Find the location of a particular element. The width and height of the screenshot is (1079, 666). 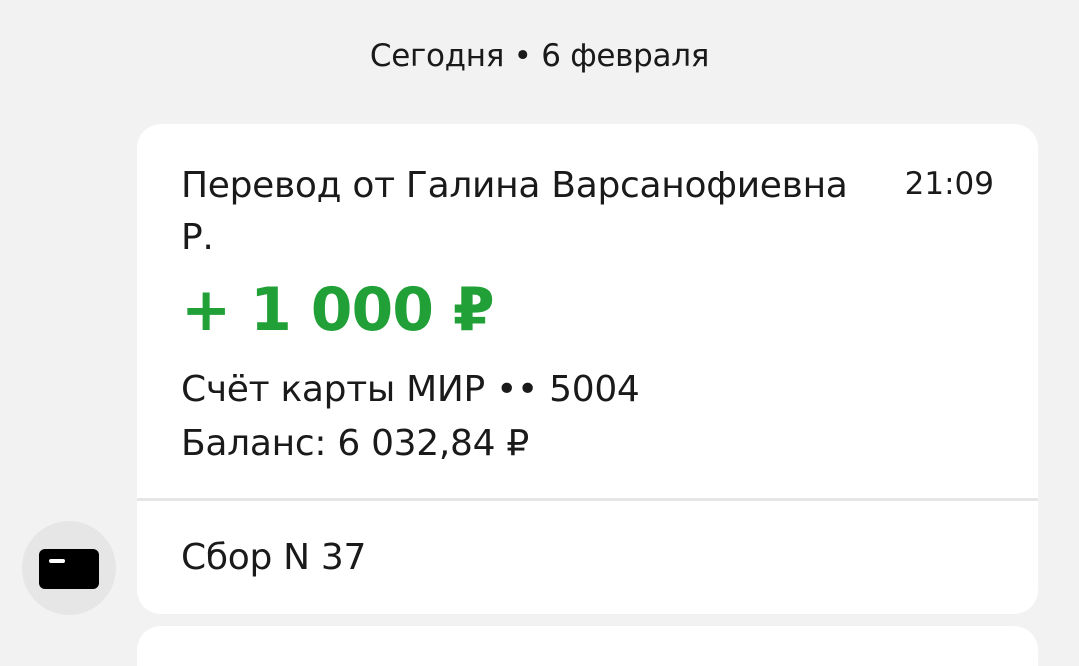

account-info: Счёт карты МИР •• 5004 is located at coordinates (410, 389).